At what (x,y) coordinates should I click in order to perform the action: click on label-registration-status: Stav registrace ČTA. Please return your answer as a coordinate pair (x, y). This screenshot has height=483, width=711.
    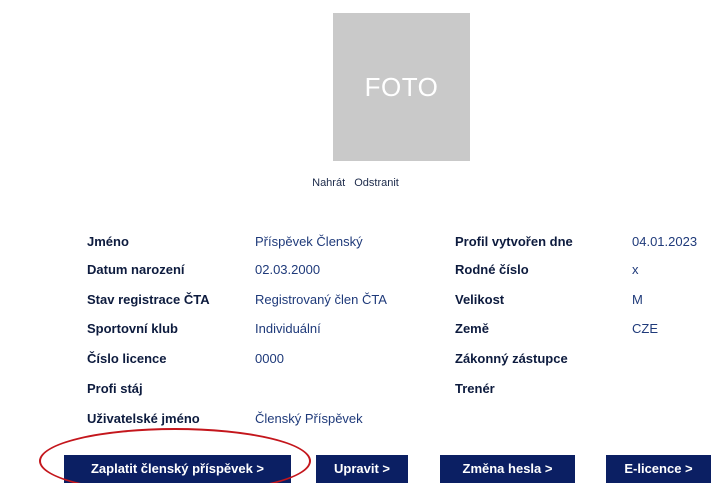
    Looking at the image, I should click on (148, 299).